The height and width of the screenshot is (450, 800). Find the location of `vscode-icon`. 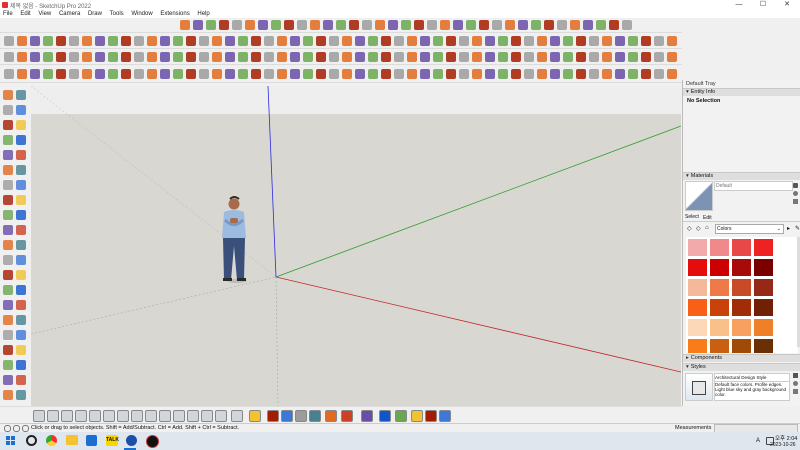

vscode-icon is located at coordinates (91, 440).